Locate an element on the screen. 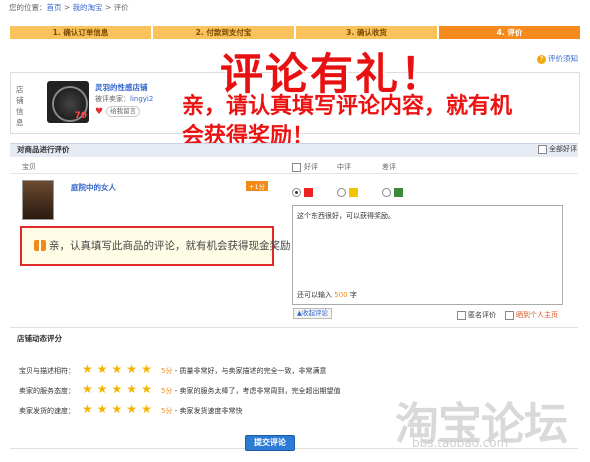  product-name-link: 庭院中的女人 is located at coordinates (93, 187).